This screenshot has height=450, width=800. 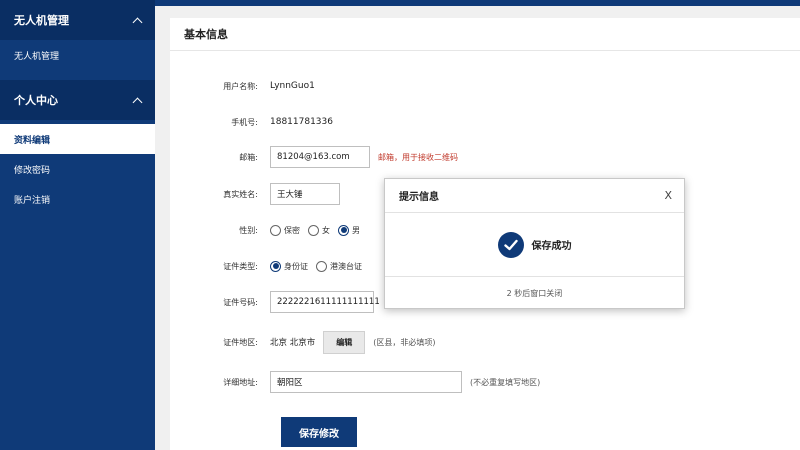 What do you see at coordinates (301, 122) in the screenshot?
I see `phone-value: 18811781336` at bounding box center [301, 122].